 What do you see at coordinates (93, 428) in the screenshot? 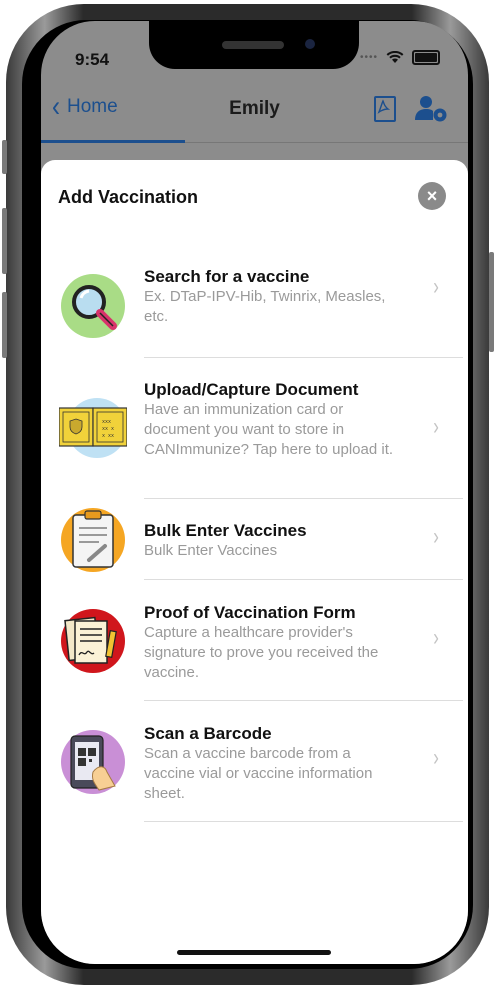
I see `immunization-card-icon: xxx xx x x xx` at bounding box center [93, 428].